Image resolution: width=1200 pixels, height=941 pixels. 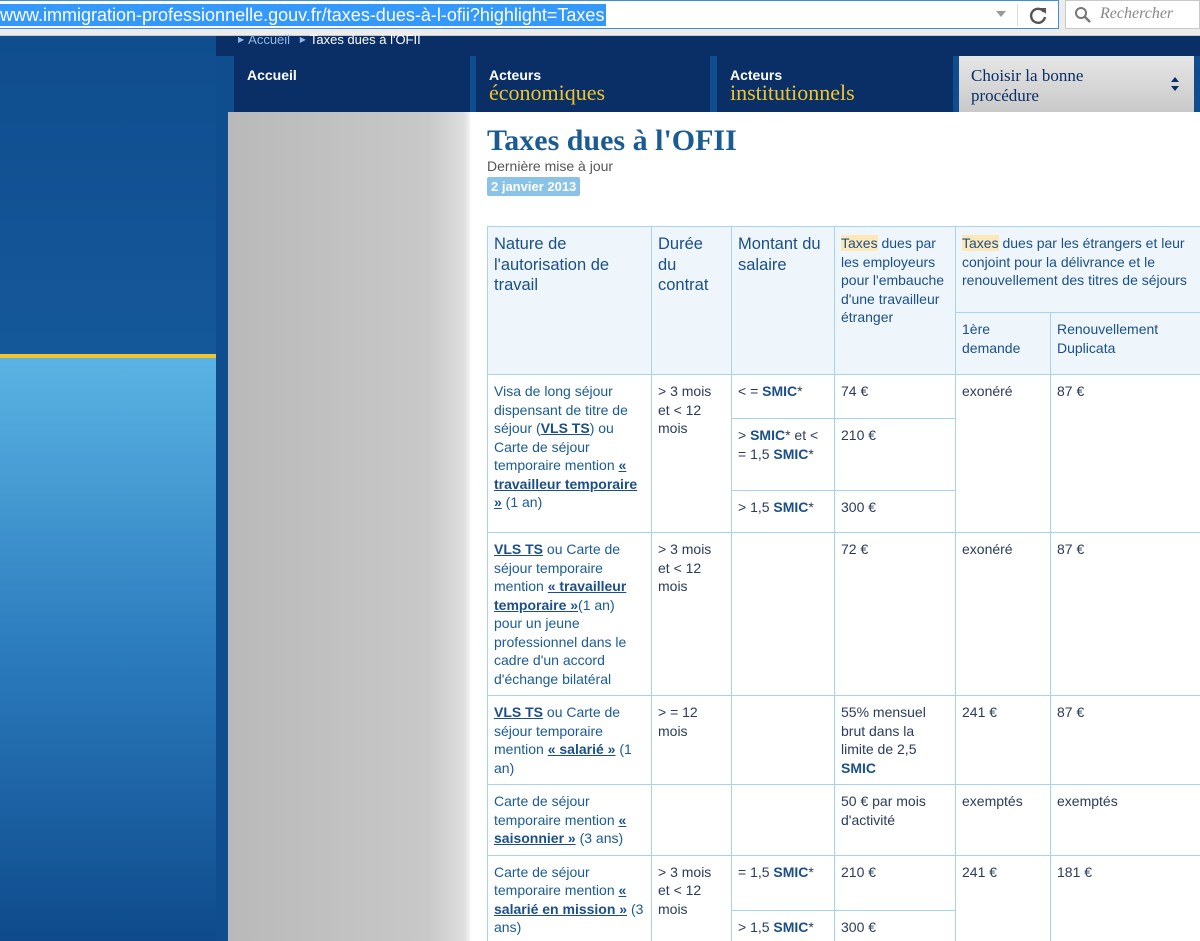 What do you see at coordinates (1027, 75) in the screenshot?
I see `procedure-select-line1: Choisir la bonne` at bounding box center [1027, 75].